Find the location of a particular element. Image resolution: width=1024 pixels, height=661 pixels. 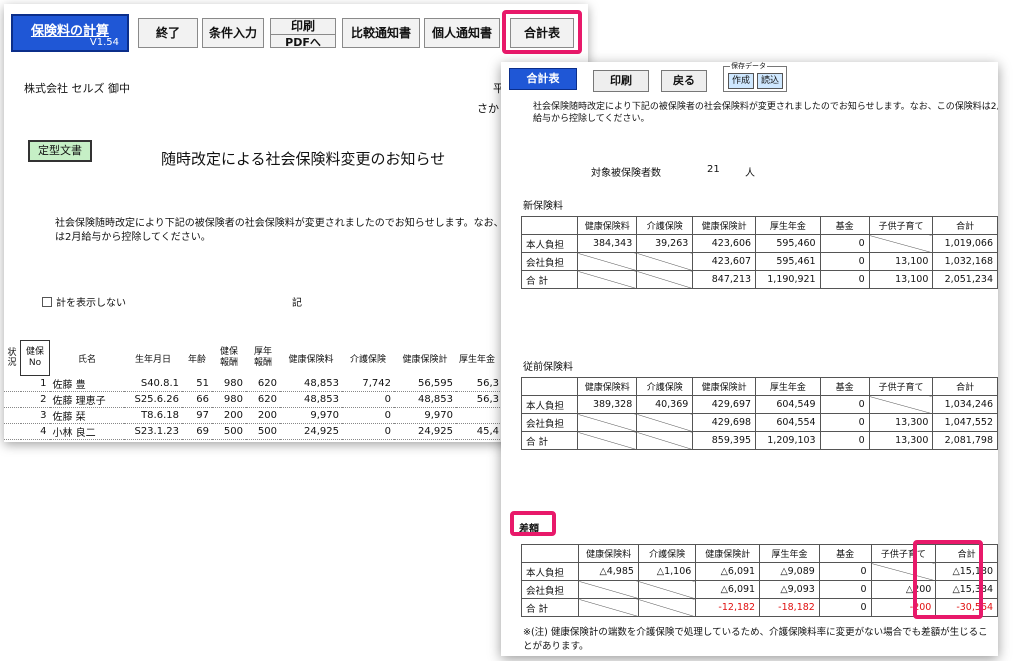

summary-message-line-2: 給与から控除してください。 is located at coordinates (591, 119).